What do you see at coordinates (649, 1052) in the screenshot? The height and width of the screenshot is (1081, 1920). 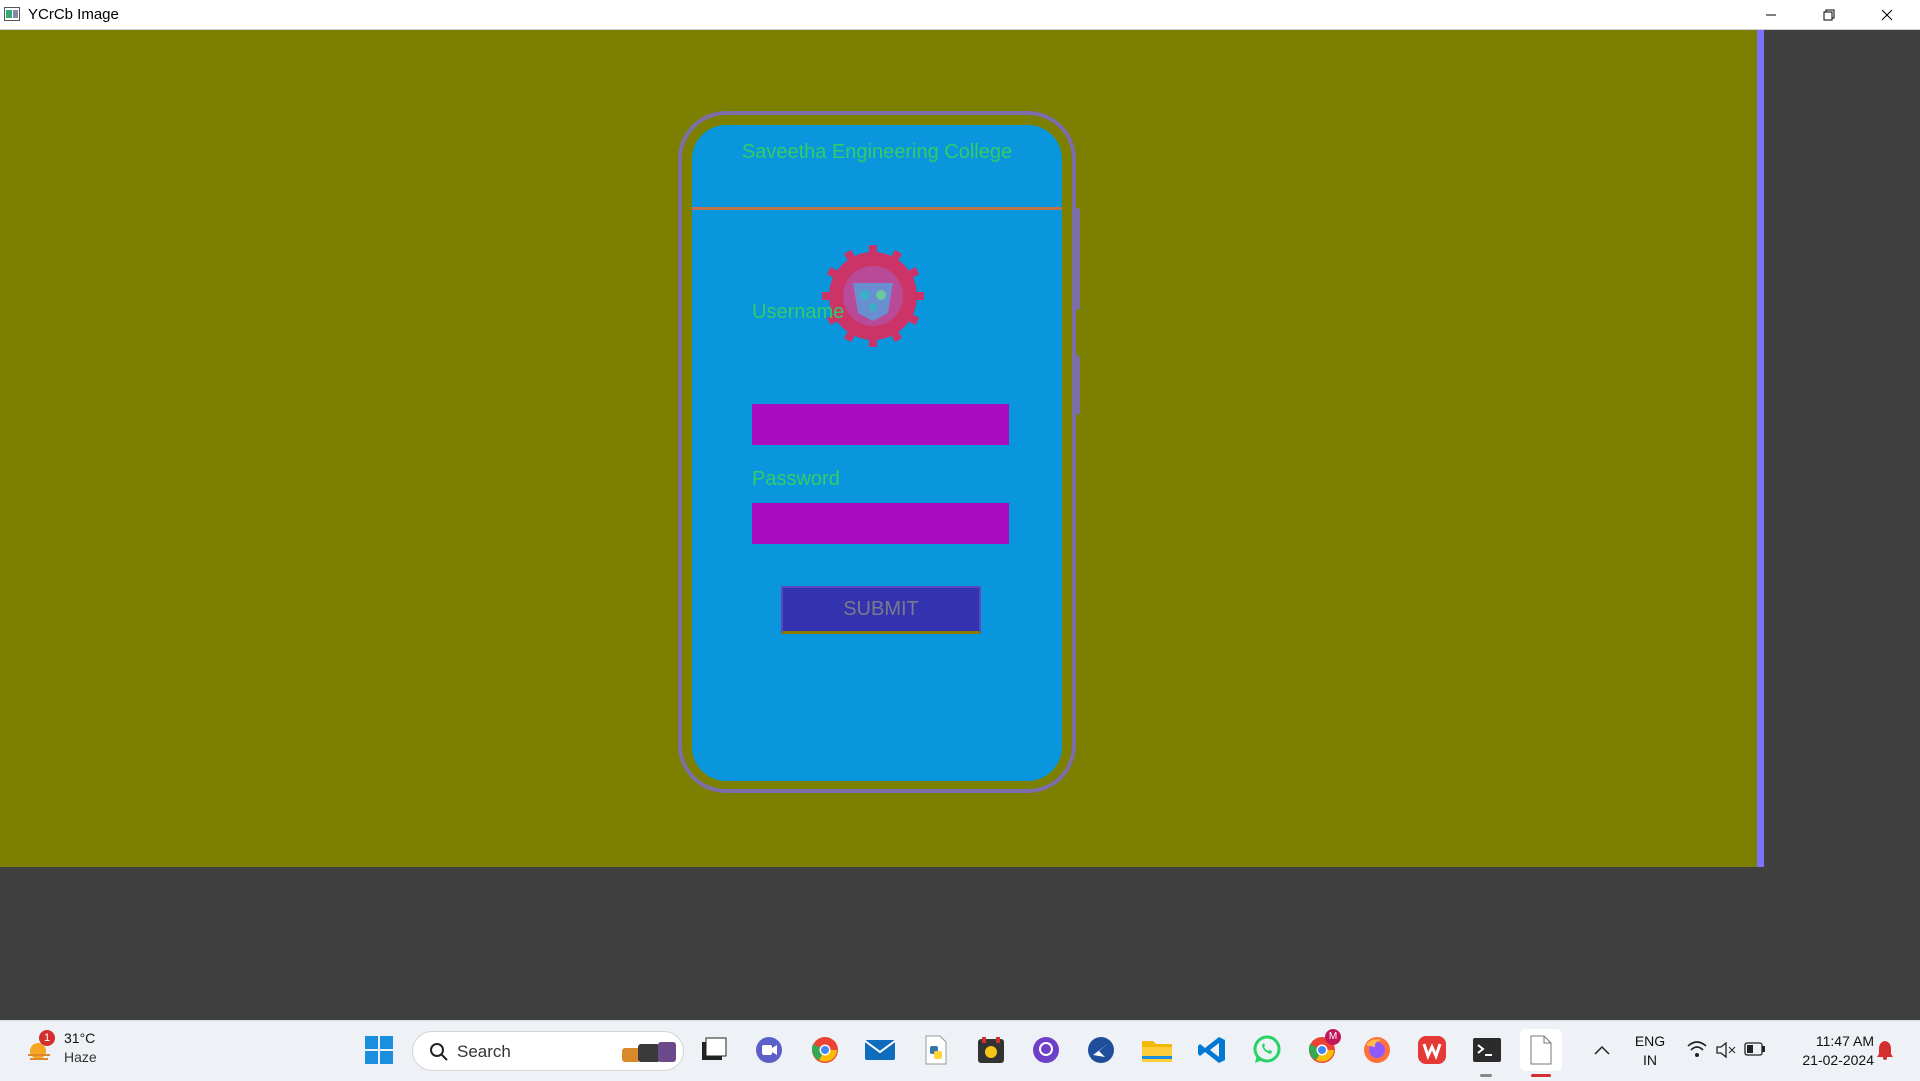 I see `search-highlight-icon` at bounding box center [649, 1052].